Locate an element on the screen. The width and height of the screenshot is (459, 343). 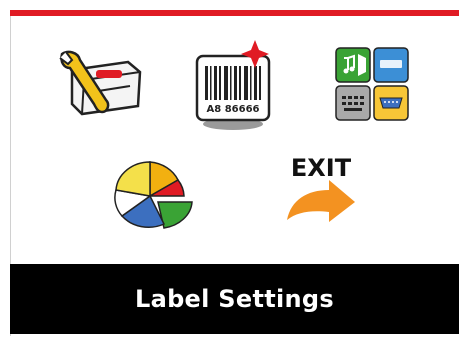
menu-title: Label Settings is located at coordinates (234, 299).